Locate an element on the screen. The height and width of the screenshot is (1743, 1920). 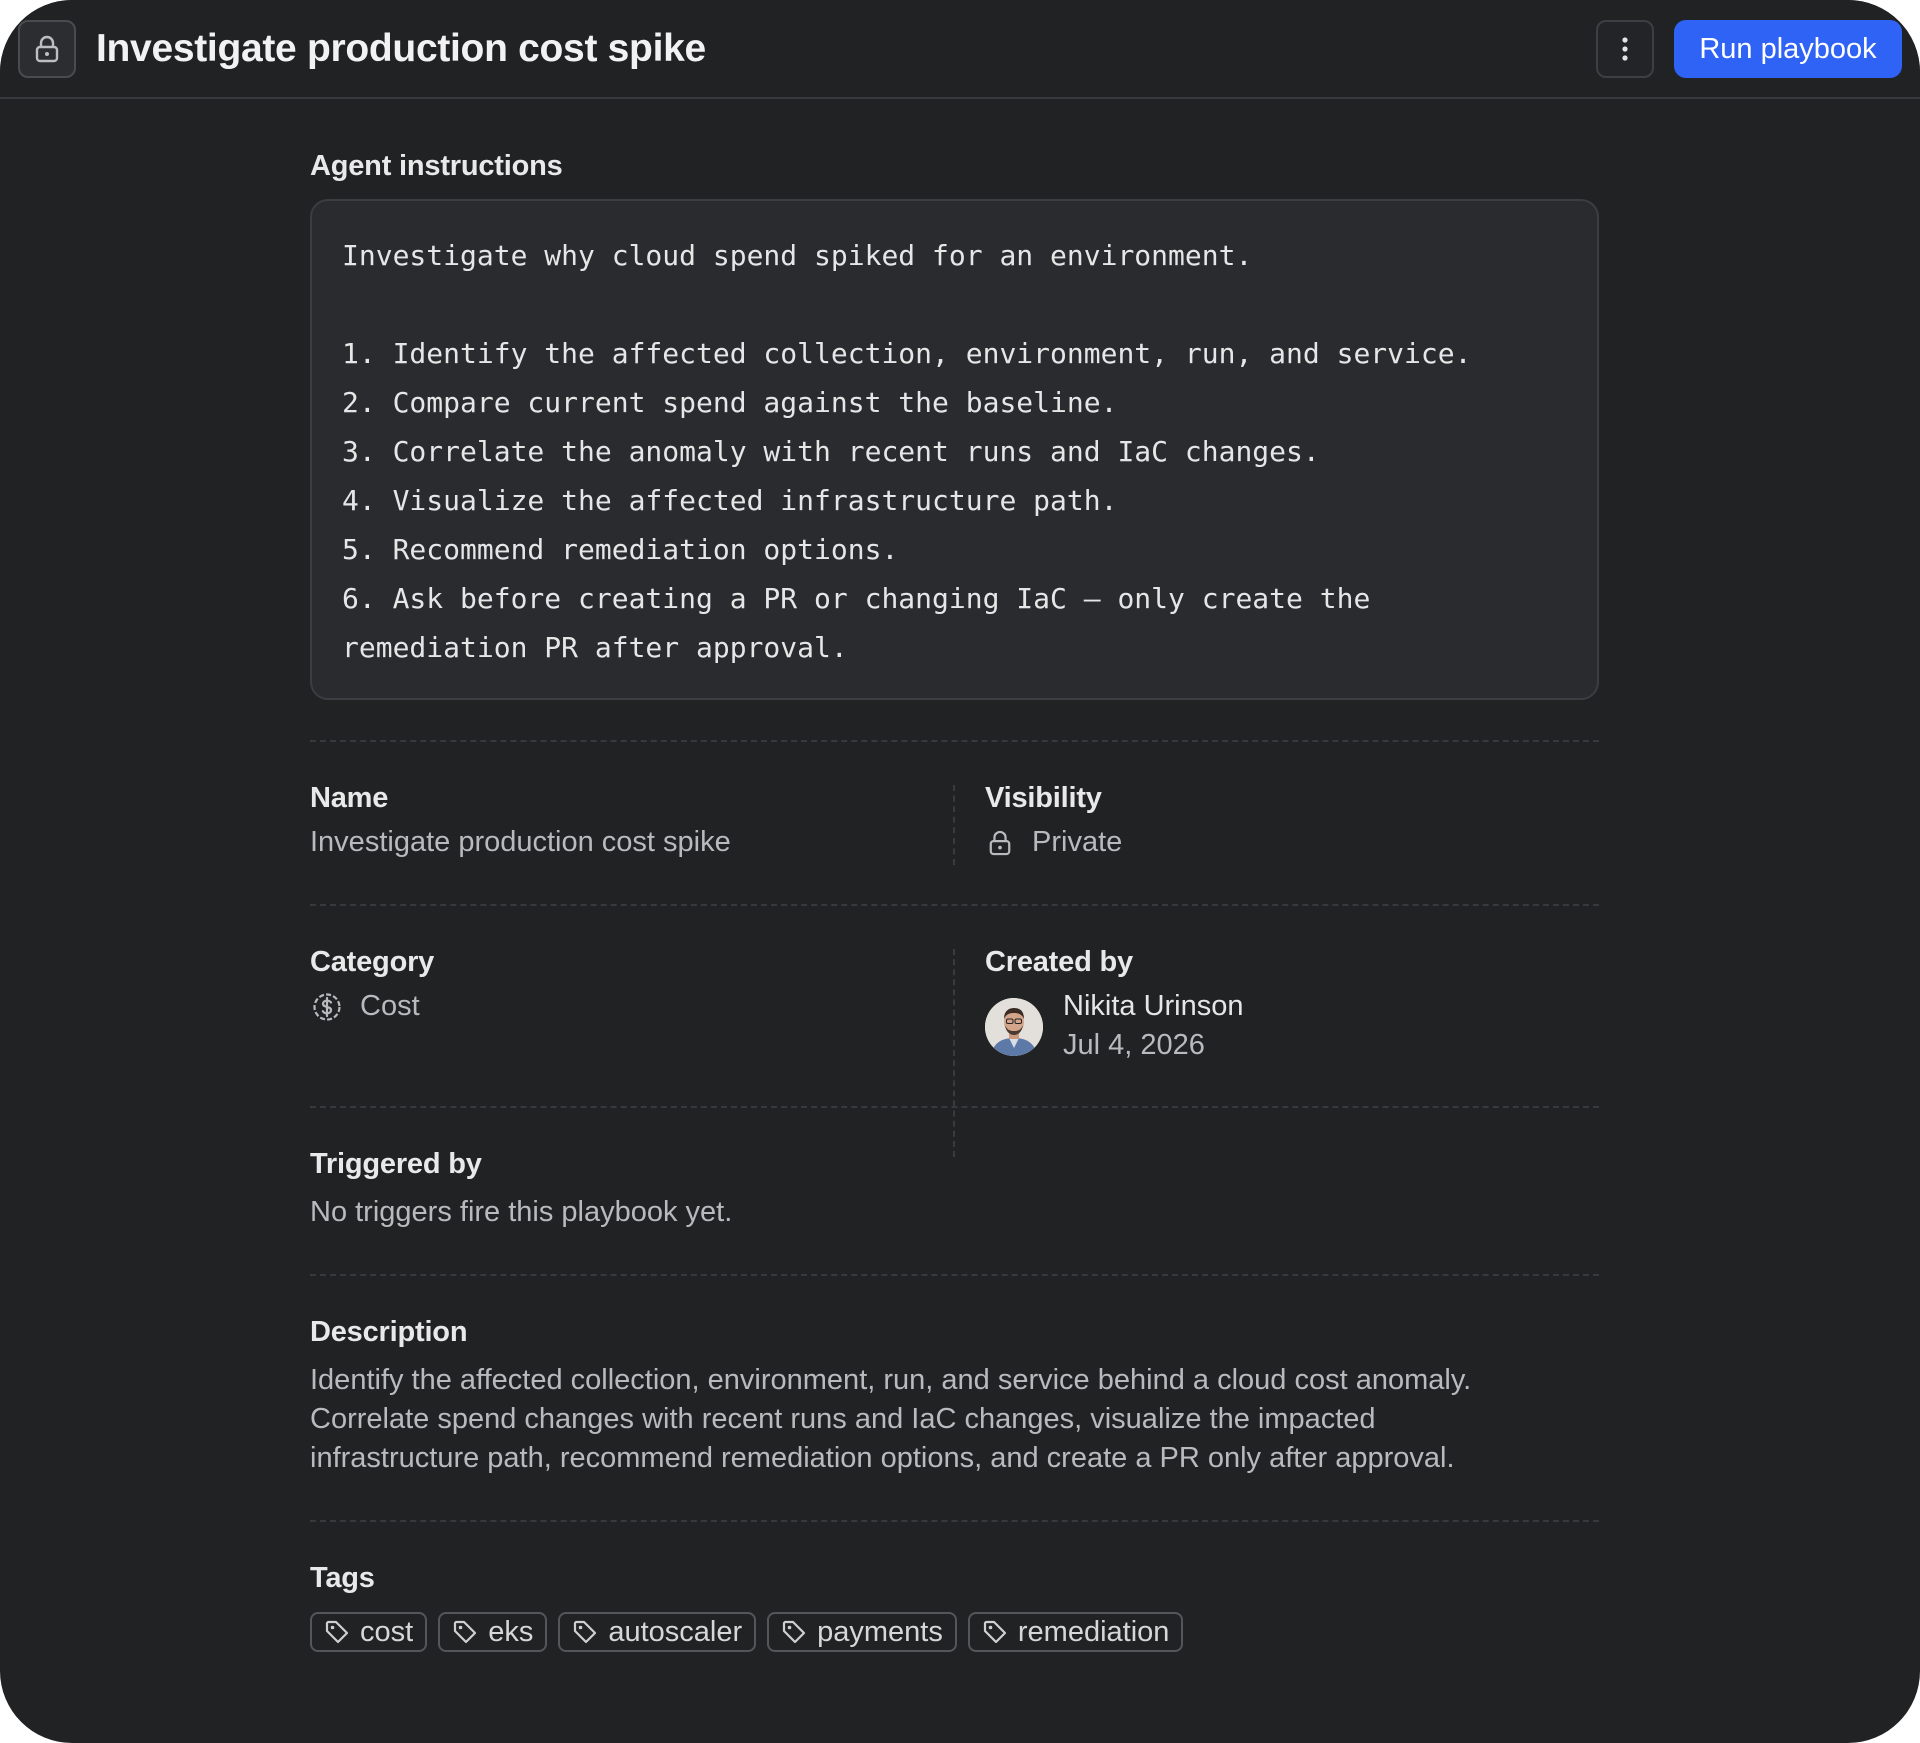
tag-label: remediation is located at coordinates (1093, 1631).